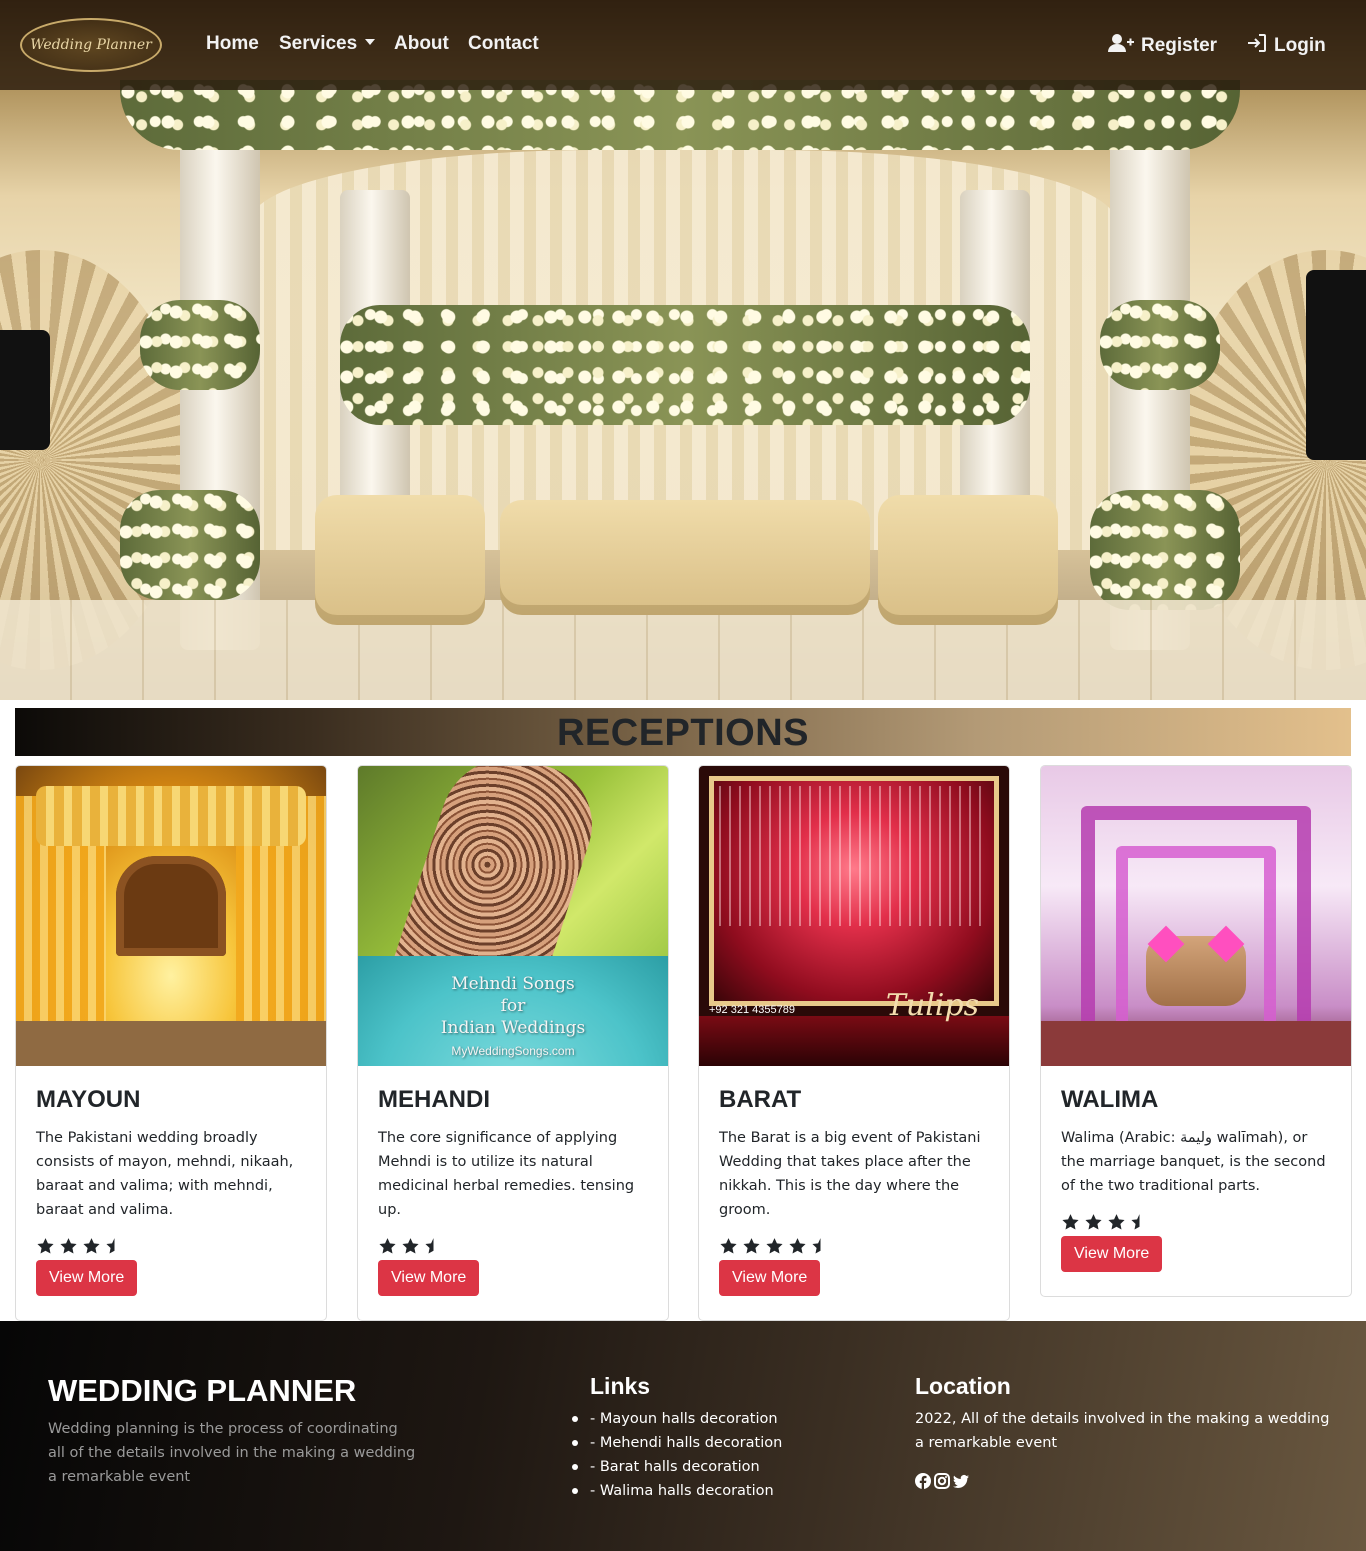 This screenshot has width=1366, height=1551. I want to click on logo-text: Wedding Planner, so click(91, 45).